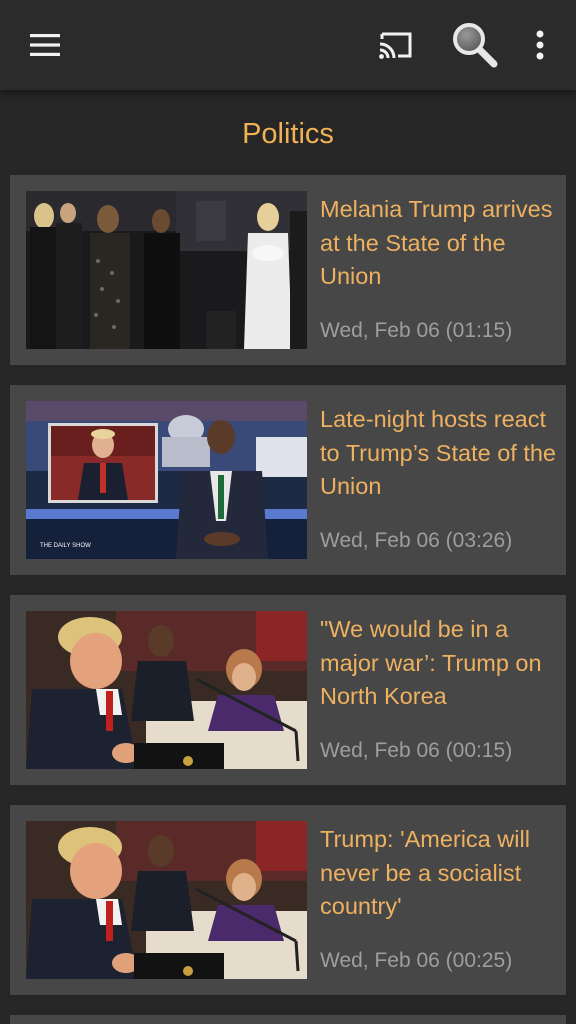 The image size is (576, 1024). I want to click on more-options-button, so click(540, 45).